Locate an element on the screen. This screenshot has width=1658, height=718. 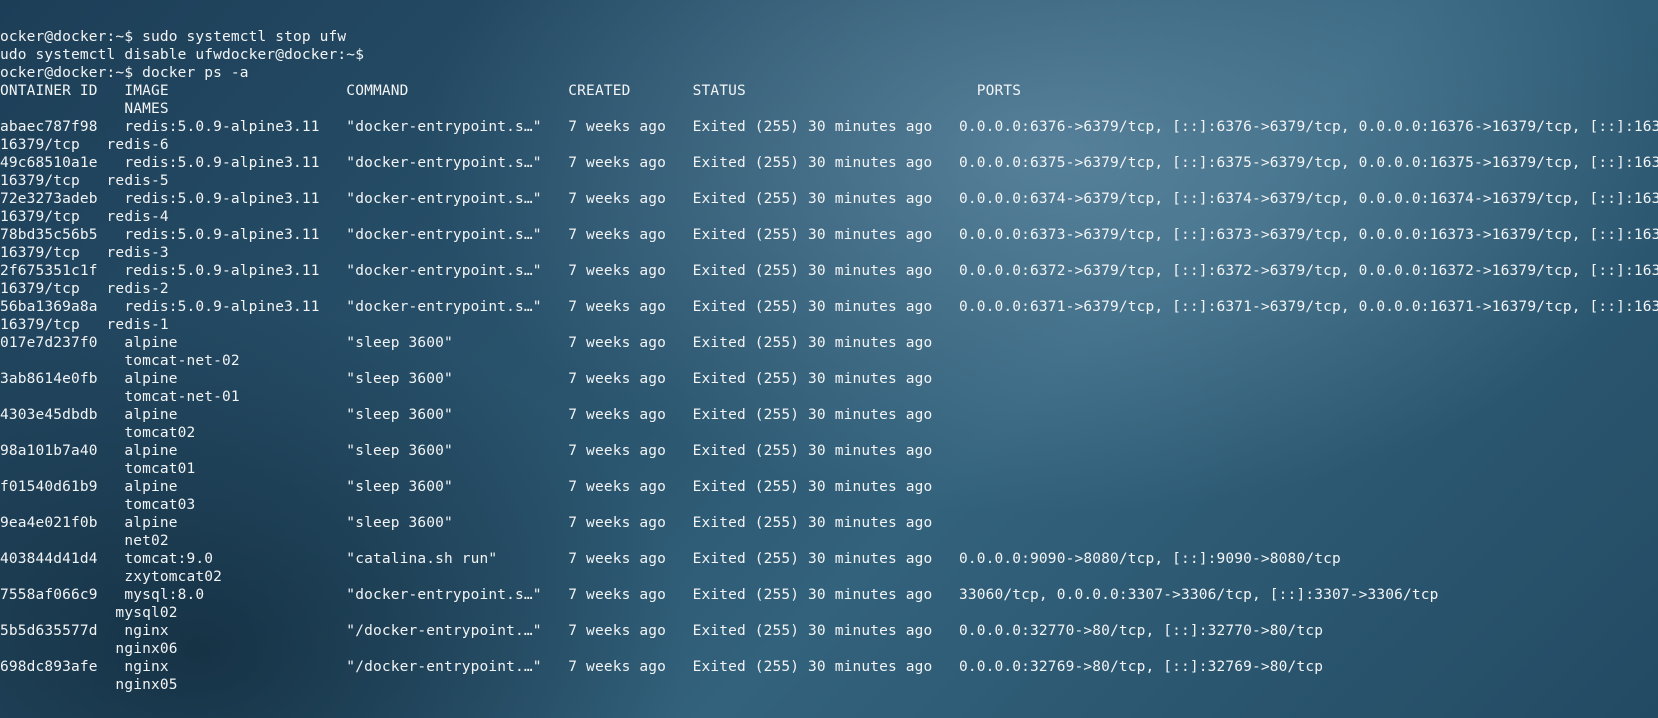
table-row: net02 is located at coordinates (84, 541).